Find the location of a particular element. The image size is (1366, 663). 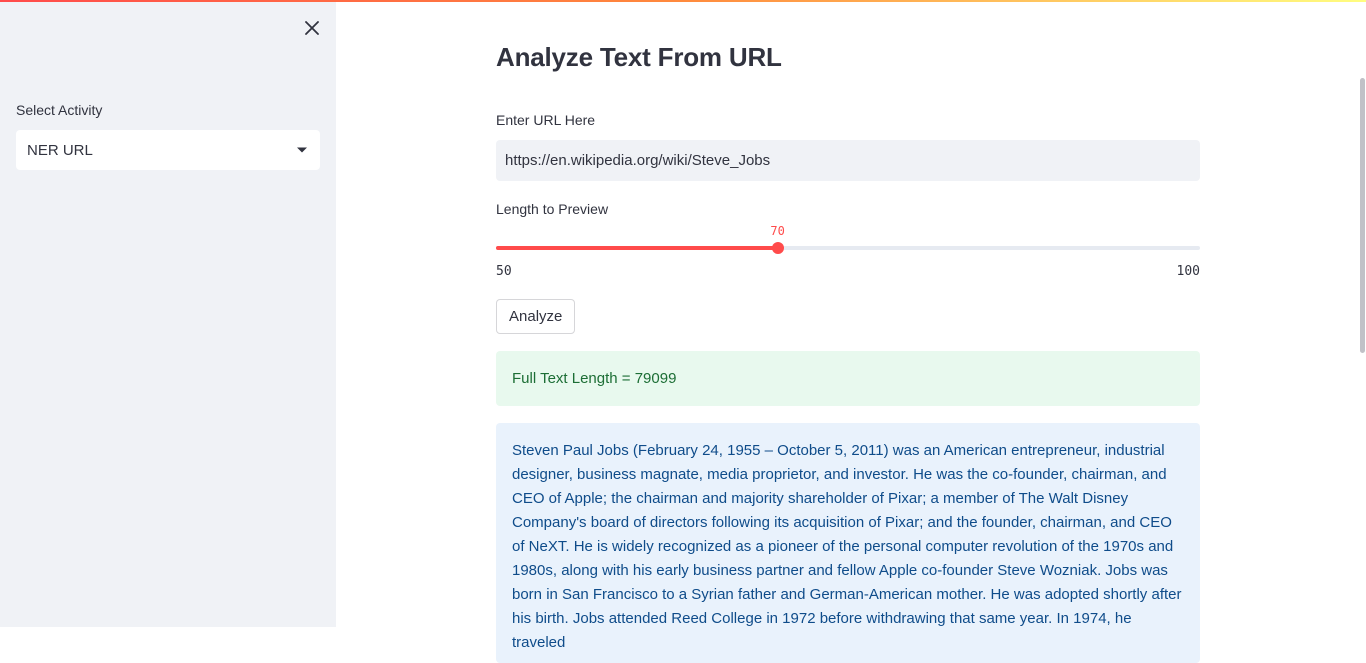

slider-fill is located at coordinates (637, 248).